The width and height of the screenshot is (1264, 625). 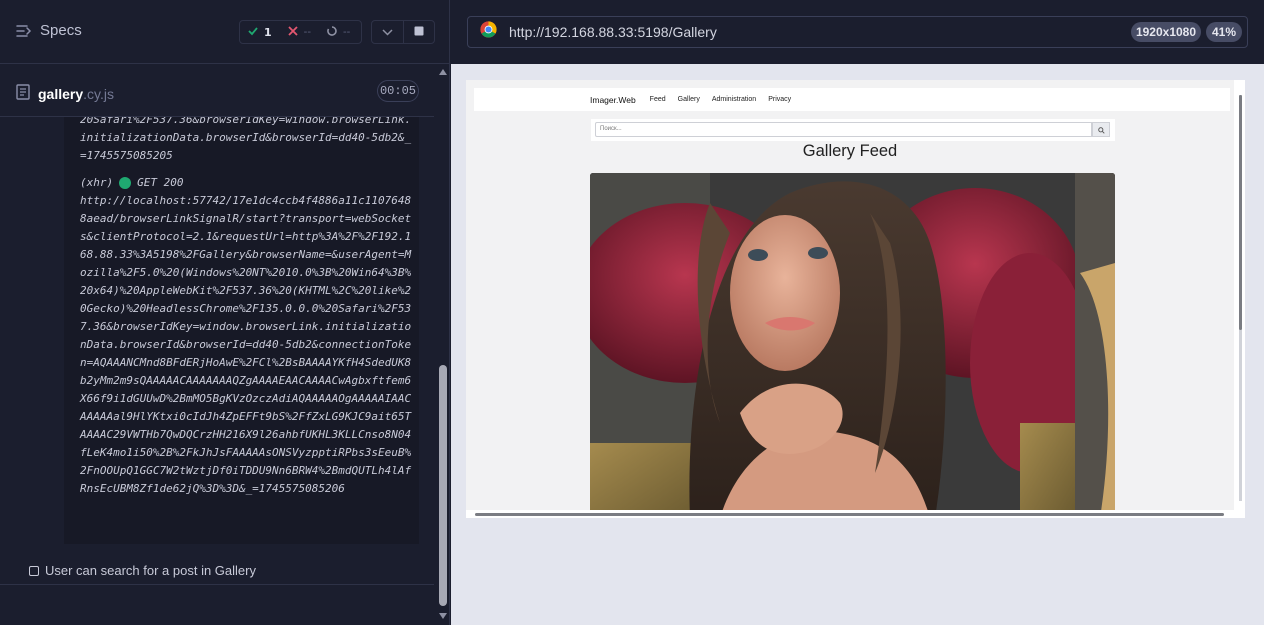 I want to click on scrollbar-thumb, so click(x=443, y=485).